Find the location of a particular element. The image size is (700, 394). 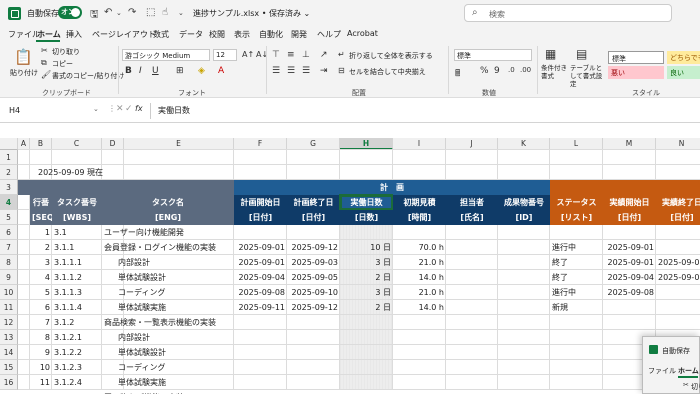

actual-start-cell is located at coordinates (629, 232).